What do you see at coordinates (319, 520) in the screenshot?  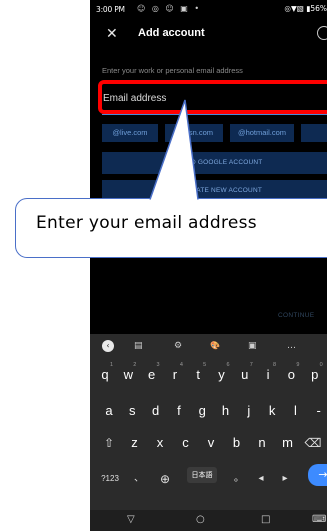 I see `keyboard-switch-icon: ⌨` at bounding box center [319, 520].